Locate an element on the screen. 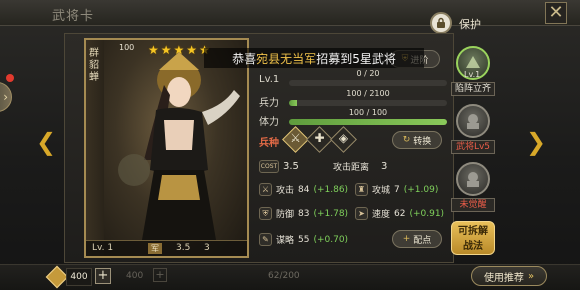  card-chip: 军 is located at coordinates (155, 248).